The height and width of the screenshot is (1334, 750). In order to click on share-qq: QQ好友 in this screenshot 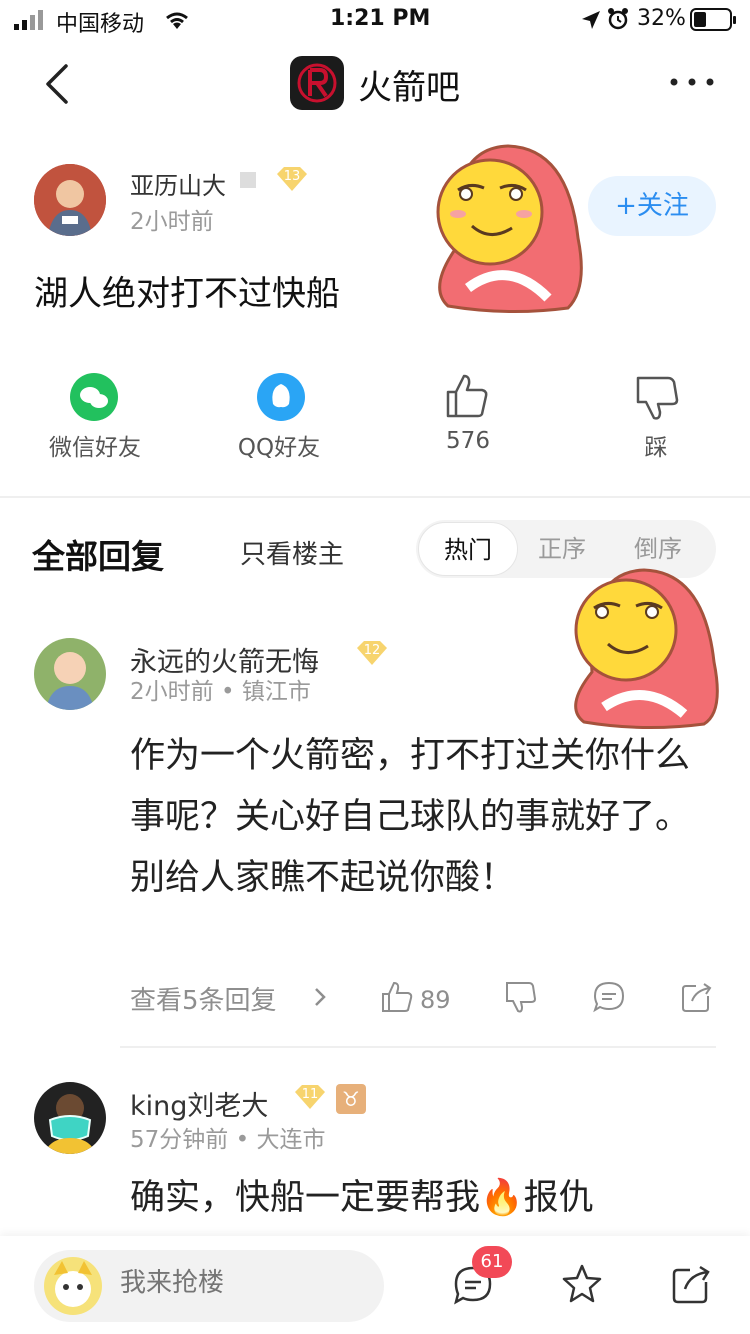, I will do `click(279, 417)`.